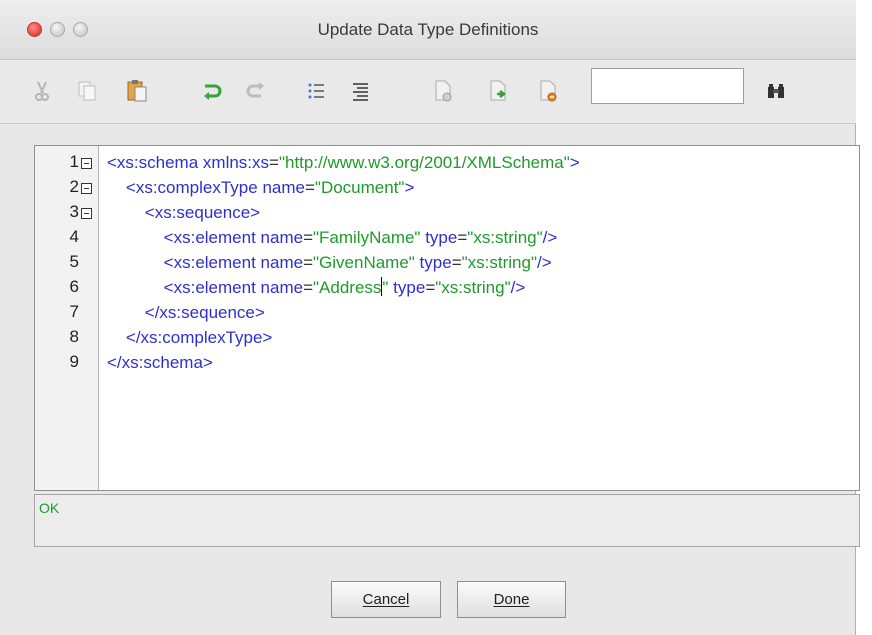 The height and width of the screenshot is (635, 872). I want to click on done-button-label: Done, so click(511, 599).